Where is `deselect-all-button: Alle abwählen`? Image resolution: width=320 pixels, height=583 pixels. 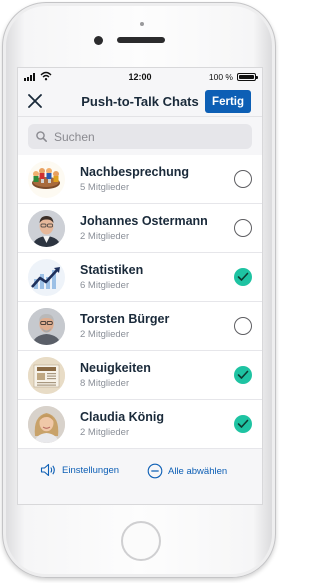 deselect-all-button: Alle abwählen is located at coordinates (187, 471).